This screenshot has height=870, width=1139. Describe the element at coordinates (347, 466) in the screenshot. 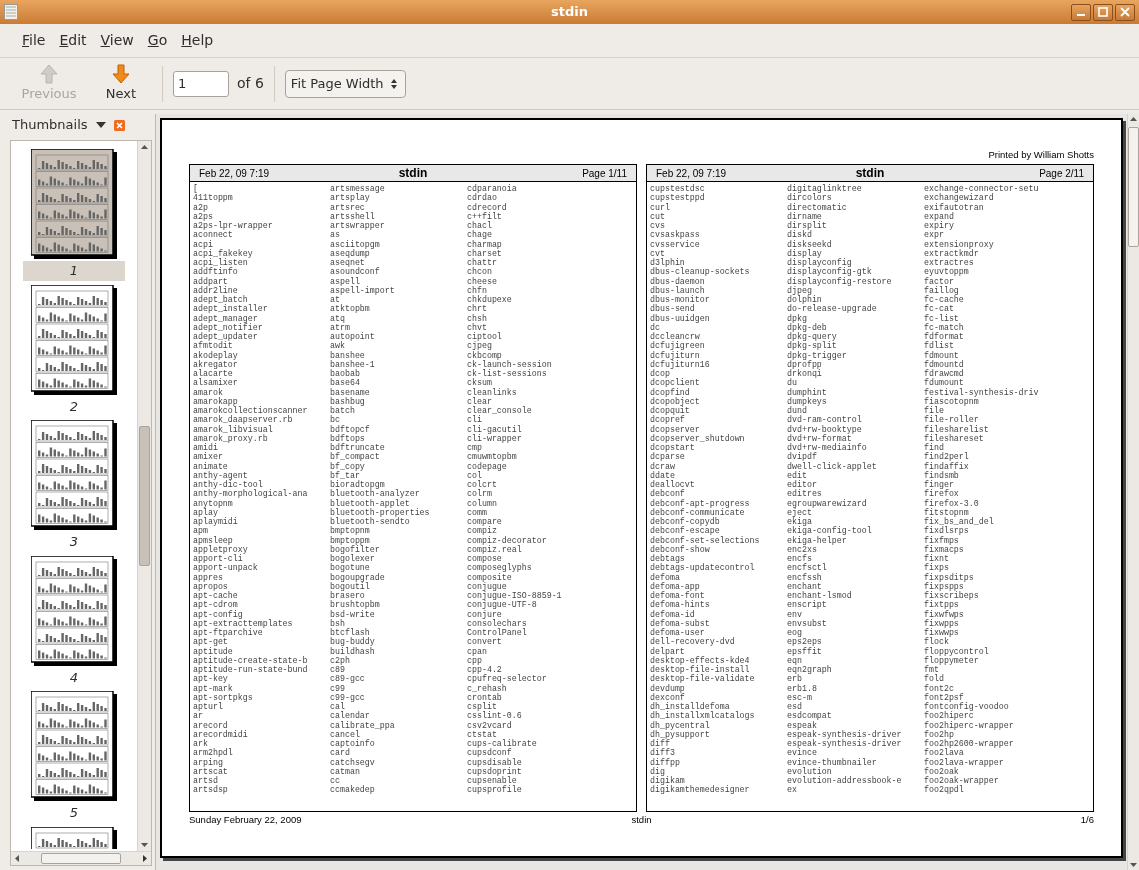

I see `listing-line: bf_copy` at that location.